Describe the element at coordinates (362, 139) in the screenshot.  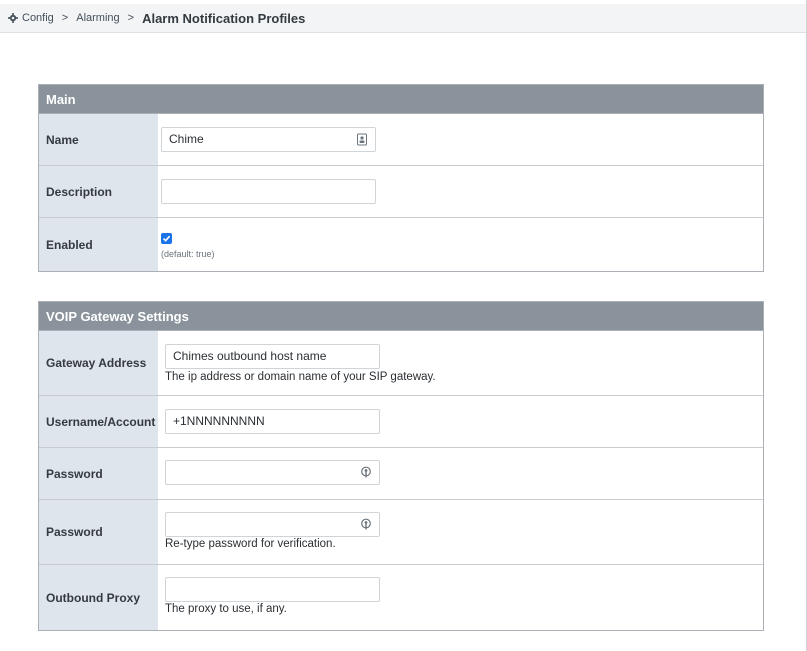
I see `contact-card-icon` at that location.